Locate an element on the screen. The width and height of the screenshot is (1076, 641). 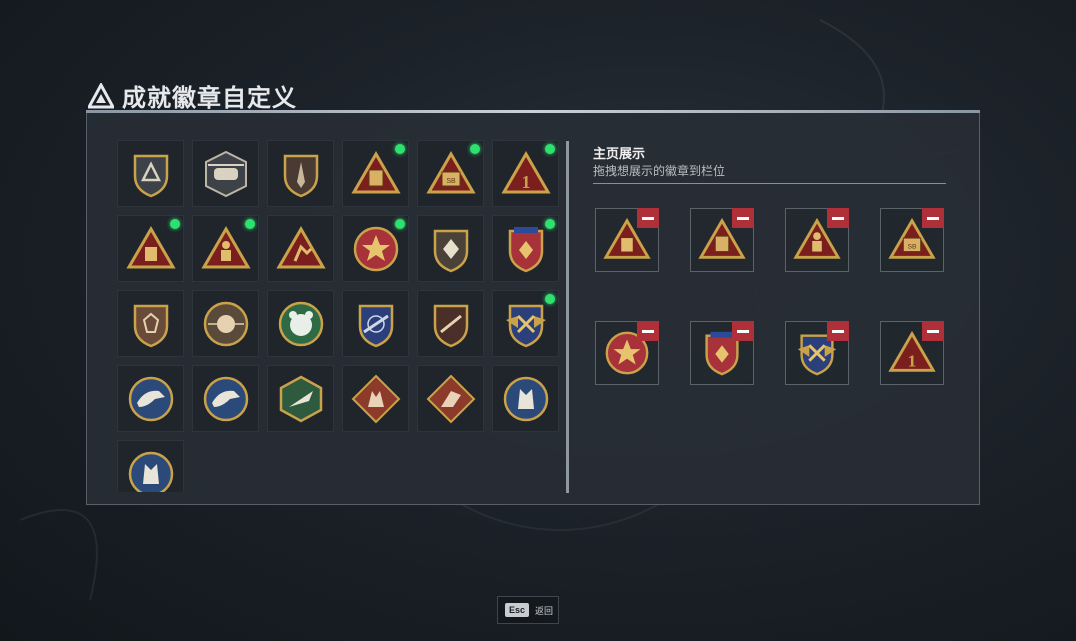
badge-cell: SB is located at coordinates (450, 173).